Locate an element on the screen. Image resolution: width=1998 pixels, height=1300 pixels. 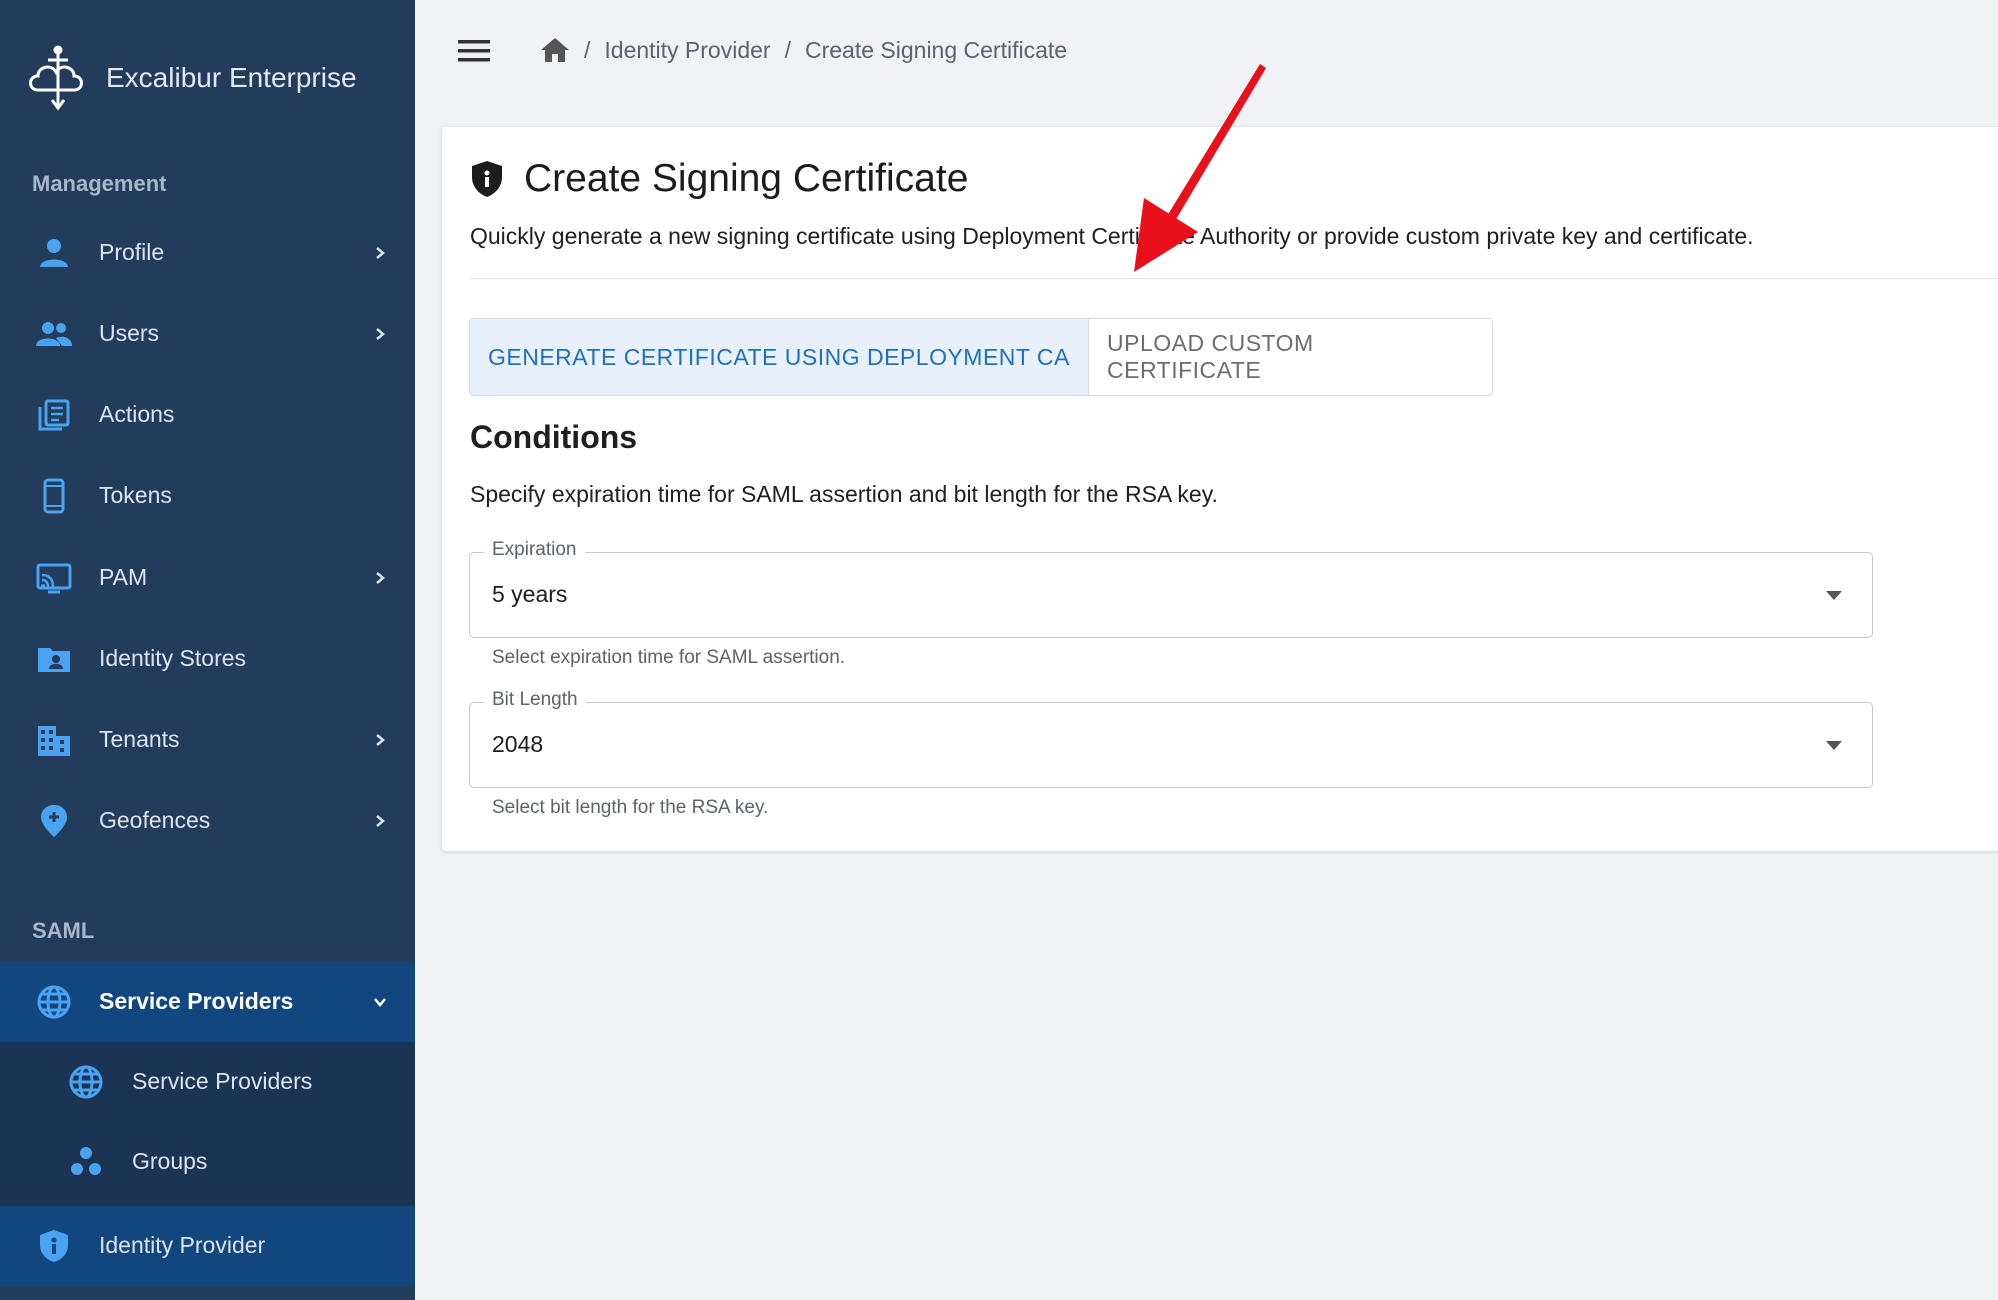
sidebar-item-tokens: Tokens is located at coordinates (207, 496).